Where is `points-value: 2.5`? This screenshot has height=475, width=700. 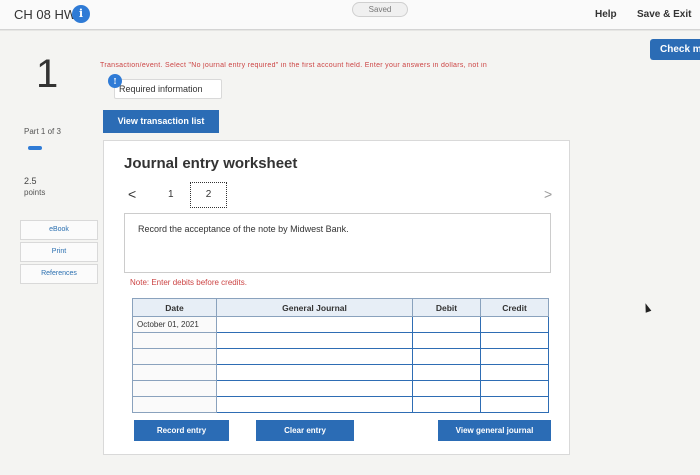
points-value: 2.5 is located at coordinates (30, 181).